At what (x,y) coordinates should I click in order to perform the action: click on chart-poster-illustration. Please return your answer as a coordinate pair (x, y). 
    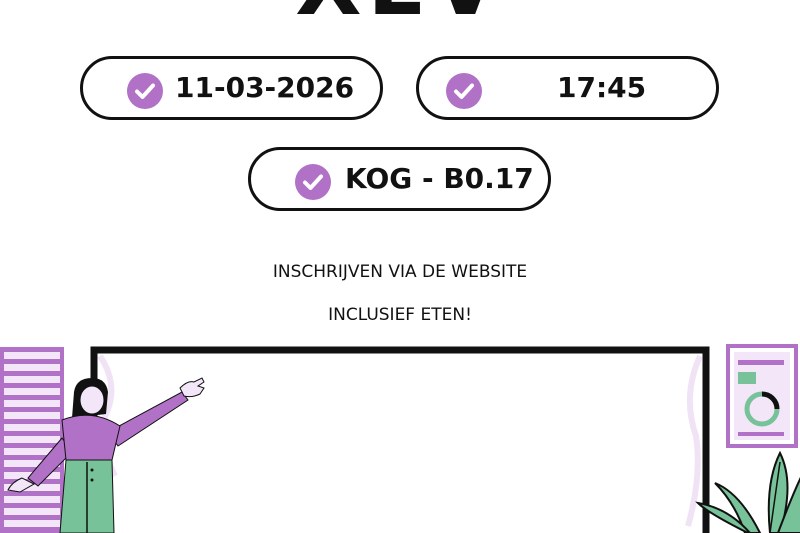
    Looking at the image, I should click on (762, 396).